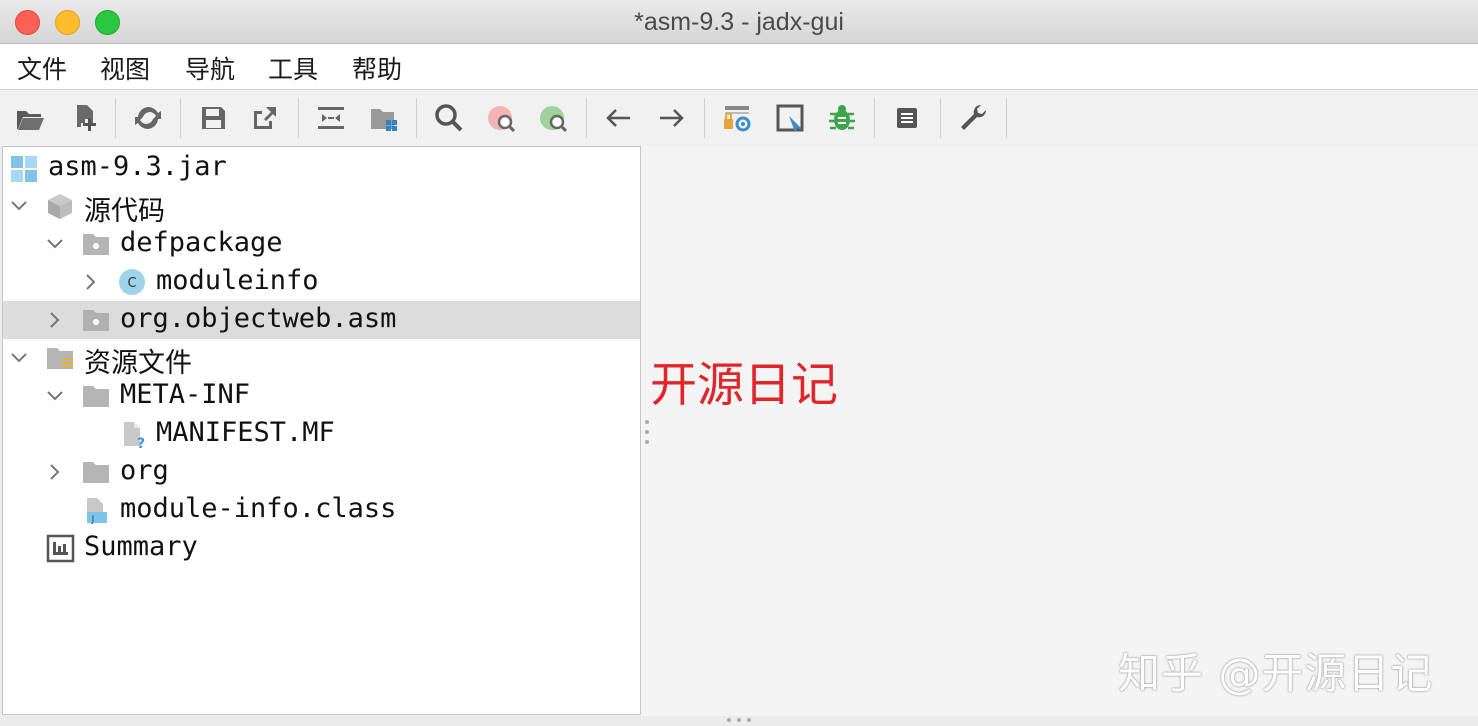 This screenshot has width=1478, height=726. I want to click on toolbar, so click(739, 118).